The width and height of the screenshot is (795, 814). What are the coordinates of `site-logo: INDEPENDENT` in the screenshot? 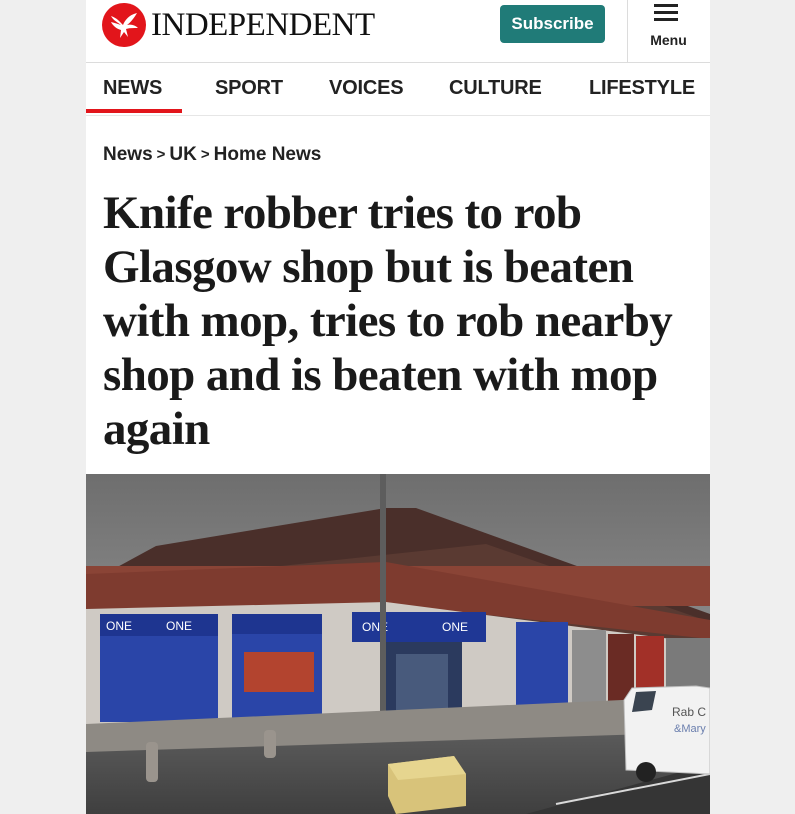 It's located at (238, 25).